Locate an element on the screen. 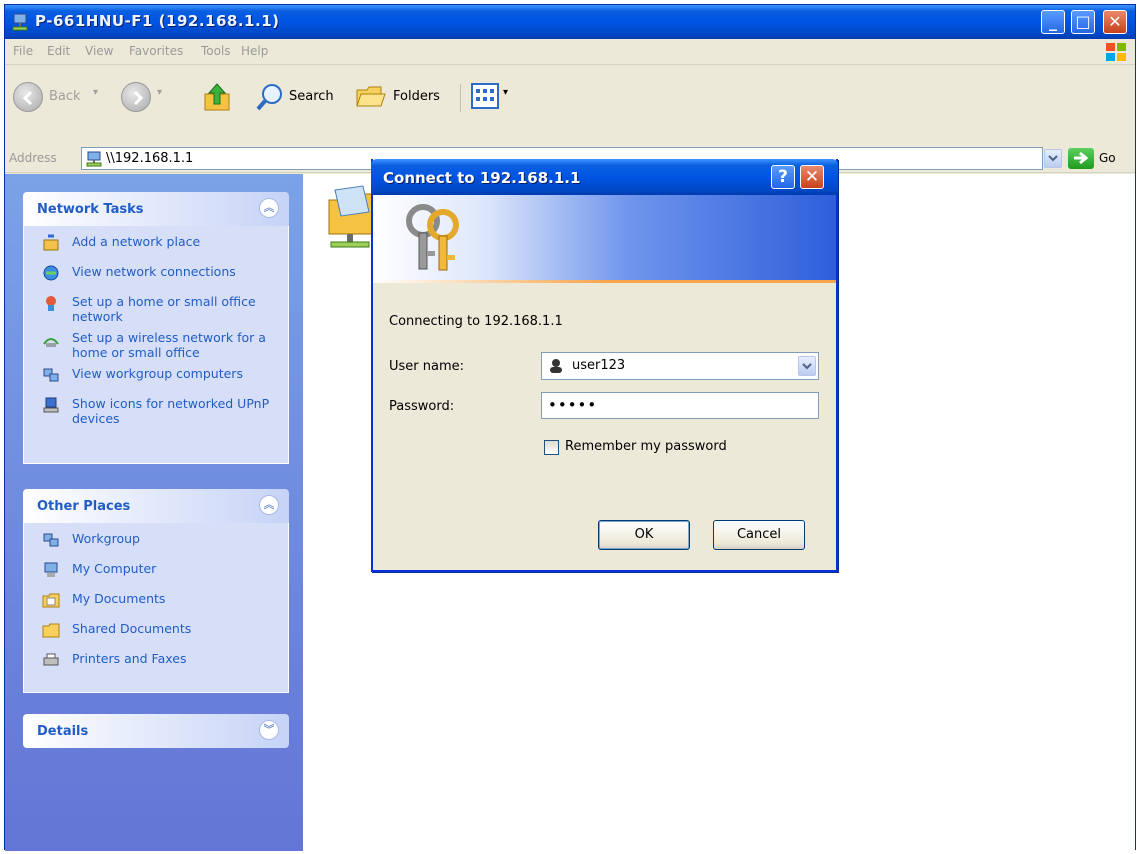 Image resolution: width=1140 pixels, height=854 pixels. help-icon: ? is located at coordinates (783, 177).